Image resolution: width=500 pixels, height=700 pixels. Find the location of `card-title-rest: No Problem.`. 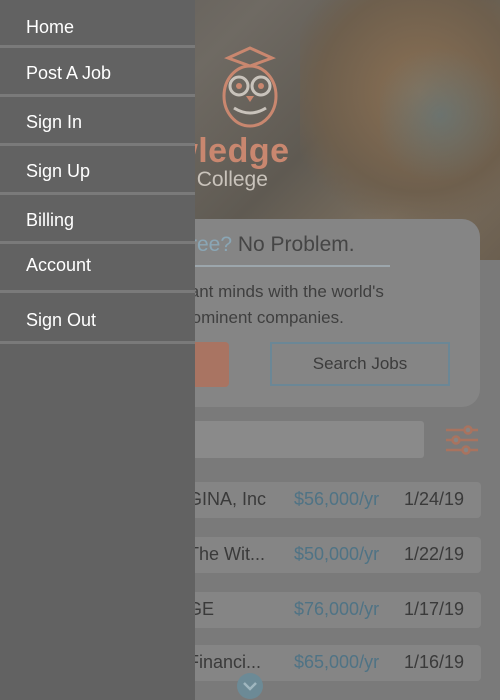

card-title-rest: No Problem. is located at coordinates (296, 244).